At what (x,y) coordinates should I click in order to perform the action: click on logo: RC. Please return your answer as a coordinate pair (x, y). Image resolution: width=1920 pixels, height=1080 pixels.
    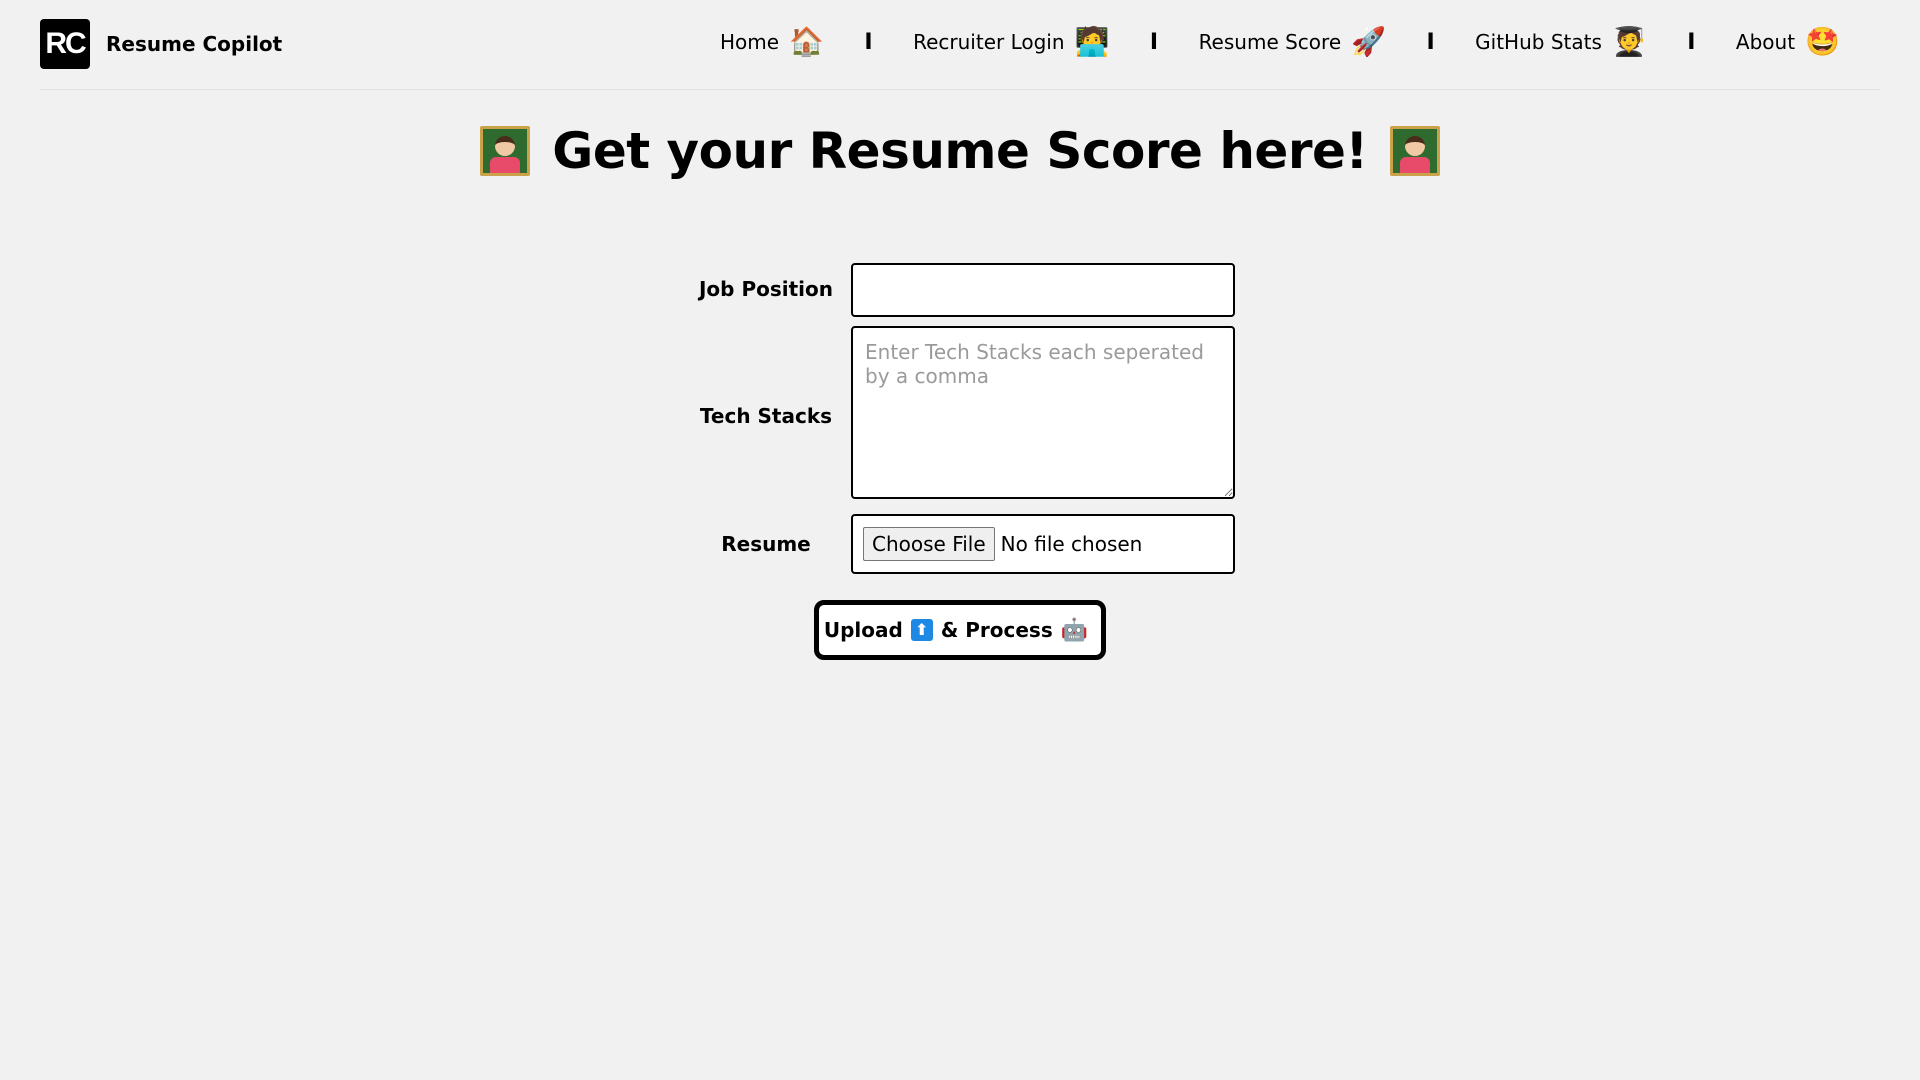
    Looking at the image, I should click on (65, 44).